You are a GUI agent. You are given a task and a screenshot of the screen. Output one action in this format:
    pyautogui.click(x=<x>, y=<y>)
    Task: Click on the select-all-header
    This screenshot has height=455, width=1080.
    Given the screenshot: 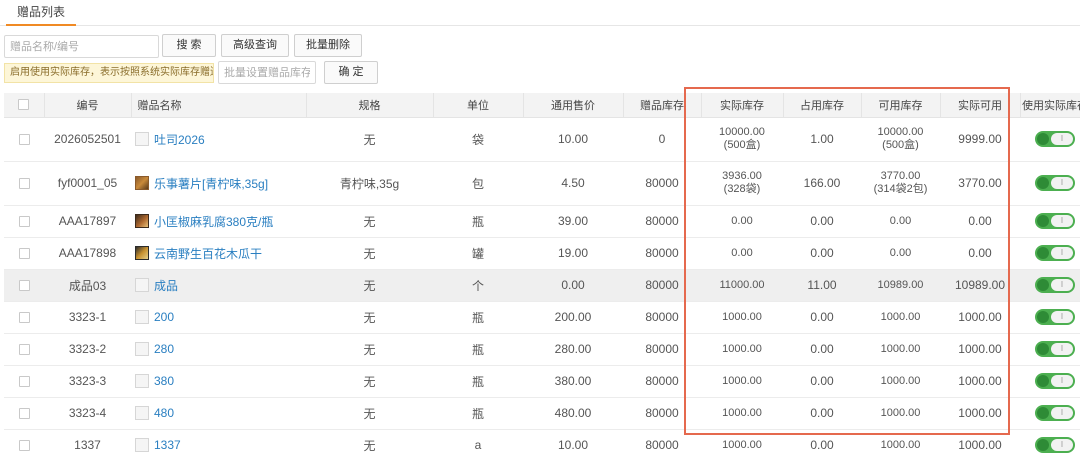 What is the action you would take?
    pyautogui.click(x=24, y=105)
    